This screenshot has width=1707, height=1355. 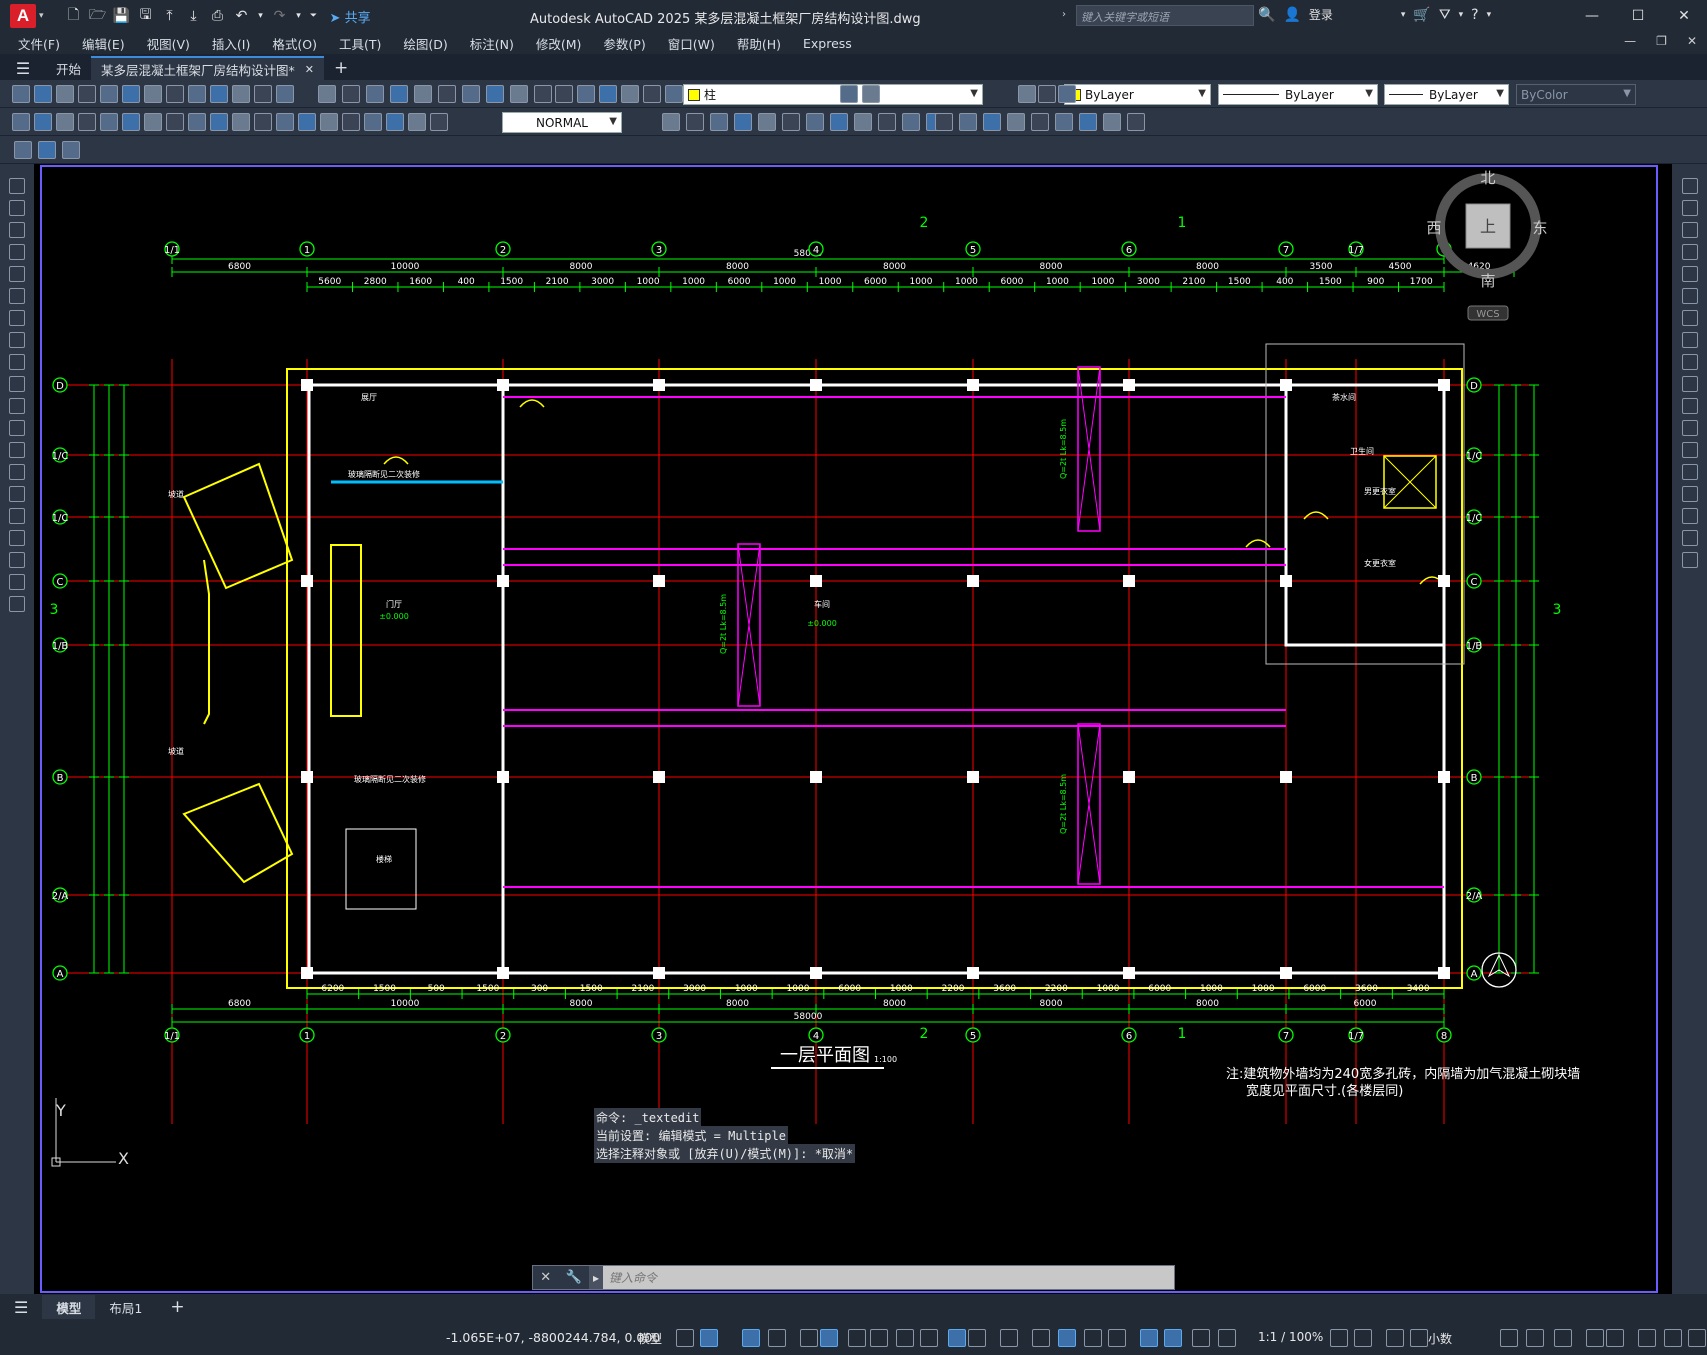 I want to click on annotation-scale: 1:1 / 100%, so click(x=1290, y=1337).